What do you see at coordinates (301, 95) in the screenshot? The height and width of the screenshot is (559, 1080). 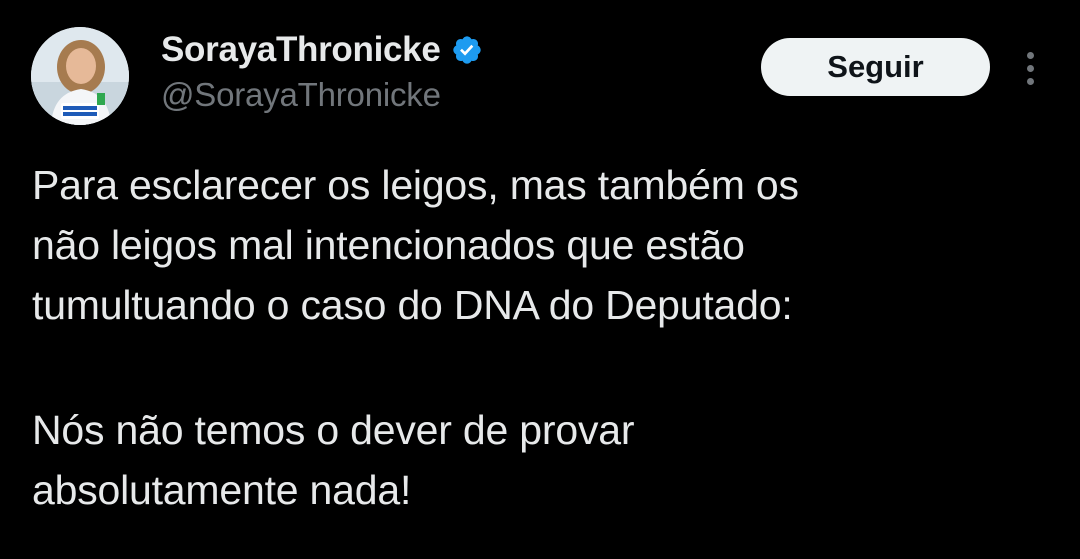 I see `author-handle: @SorayaThronicke` at bounding box center [301, 95].